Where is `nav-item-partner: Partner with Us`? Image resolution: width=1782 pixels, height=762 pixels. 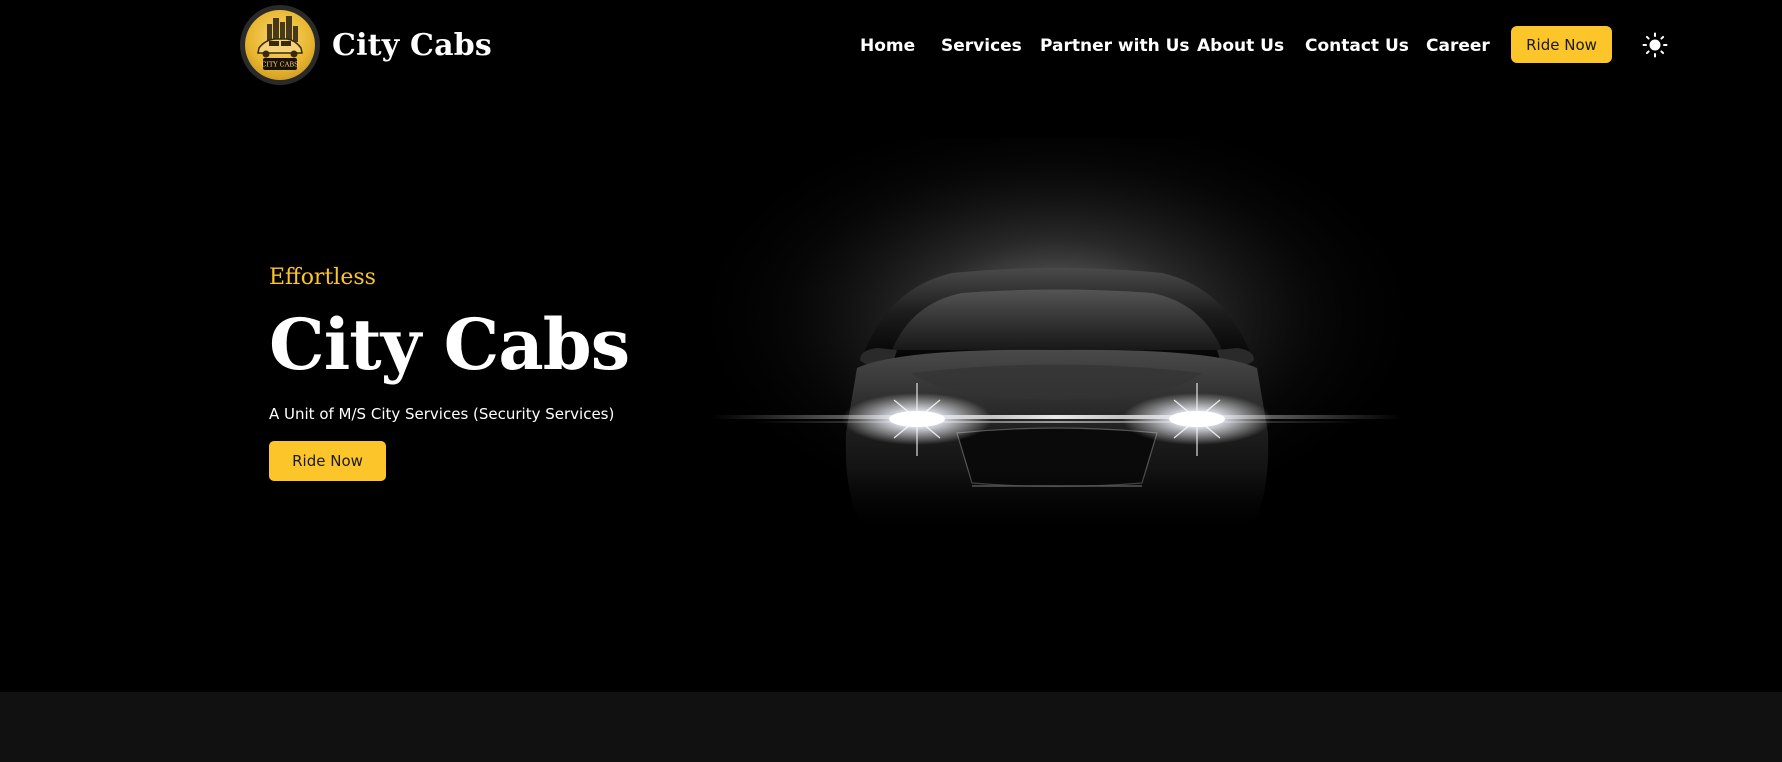 nav-item-partner: Partner with Us is located at coordinates (1115, 46).